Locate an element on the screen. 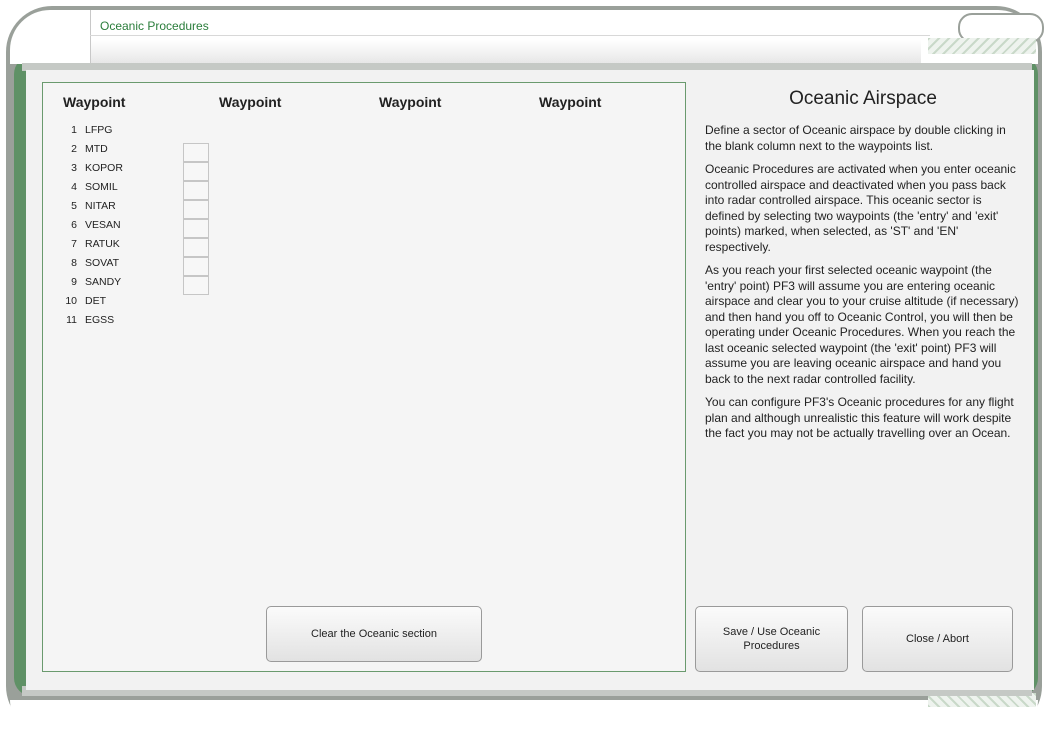 The width and height of the screenshot is (1048, 738). waypoint-name: VESAN is located at coordinates (103, 225).